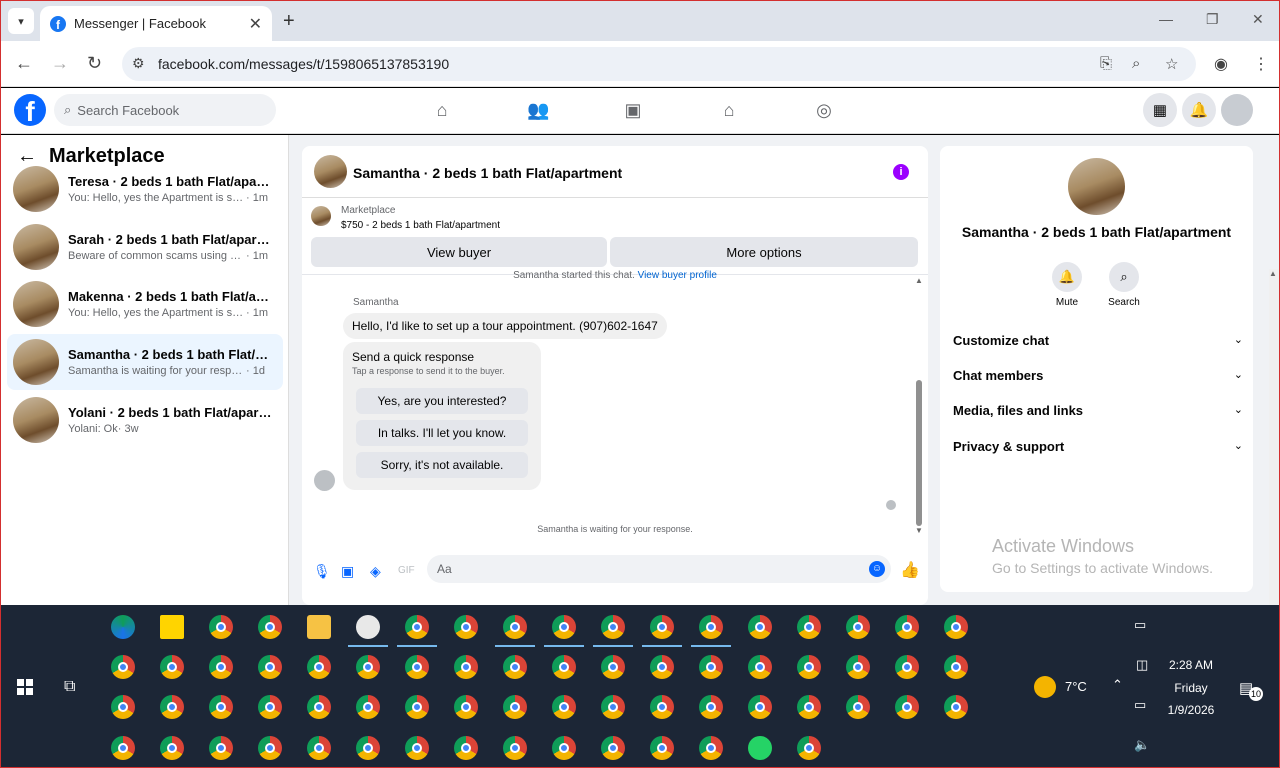 This screenshot has width=1280, height=768. Describe the element at coordinates (538, 111) in the screenshot. I see `friends-icon: 👥` at that location.